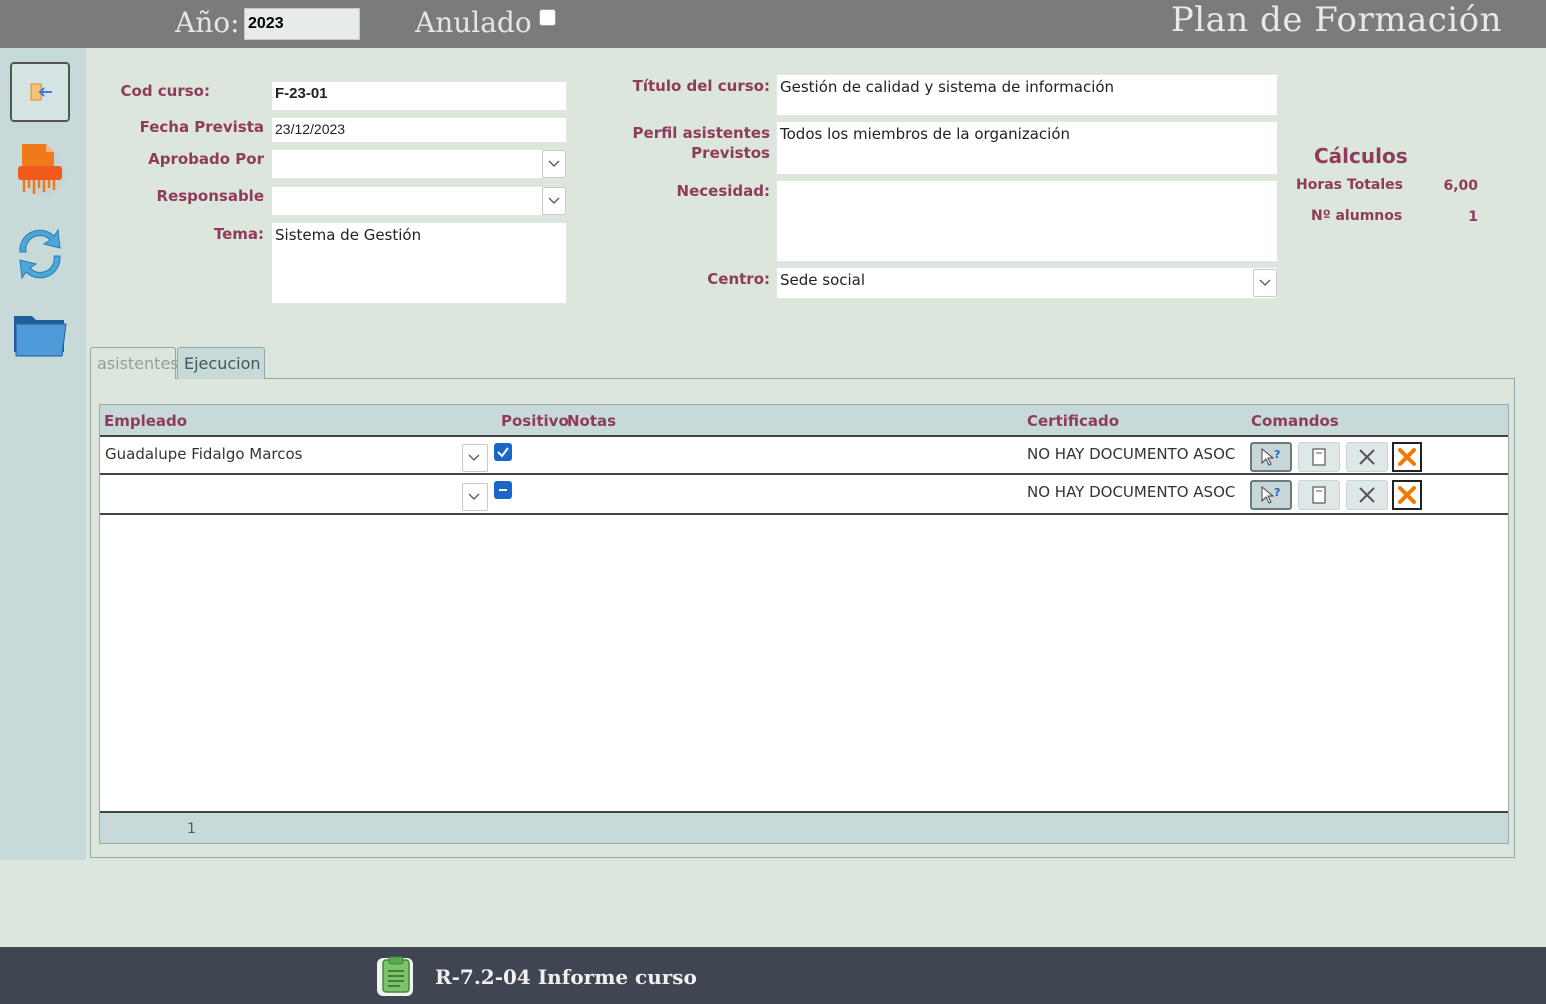  Describe the element at coordinates (1027, 221) in the screenshot. I see `necesidad-field` at that location.